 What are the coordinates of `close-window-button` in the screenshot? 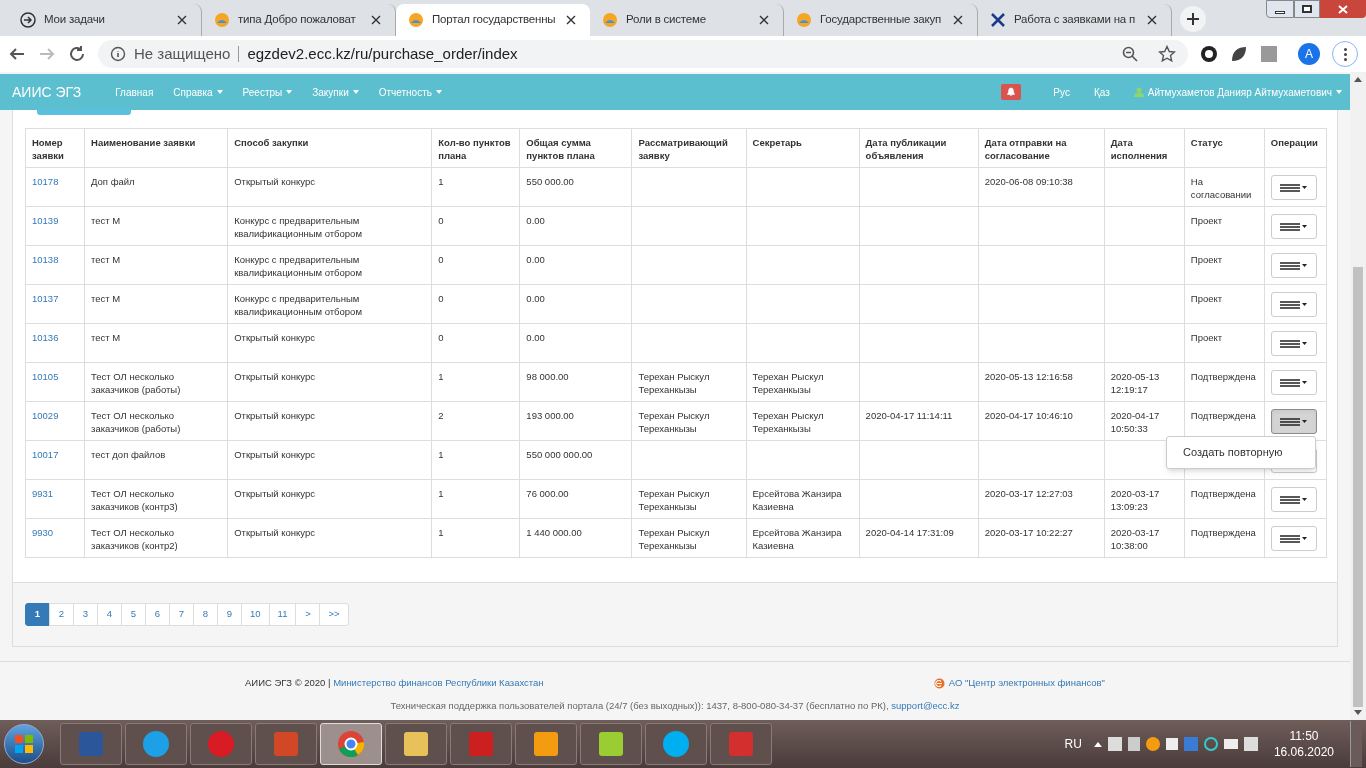 It's located at (1343, 9).